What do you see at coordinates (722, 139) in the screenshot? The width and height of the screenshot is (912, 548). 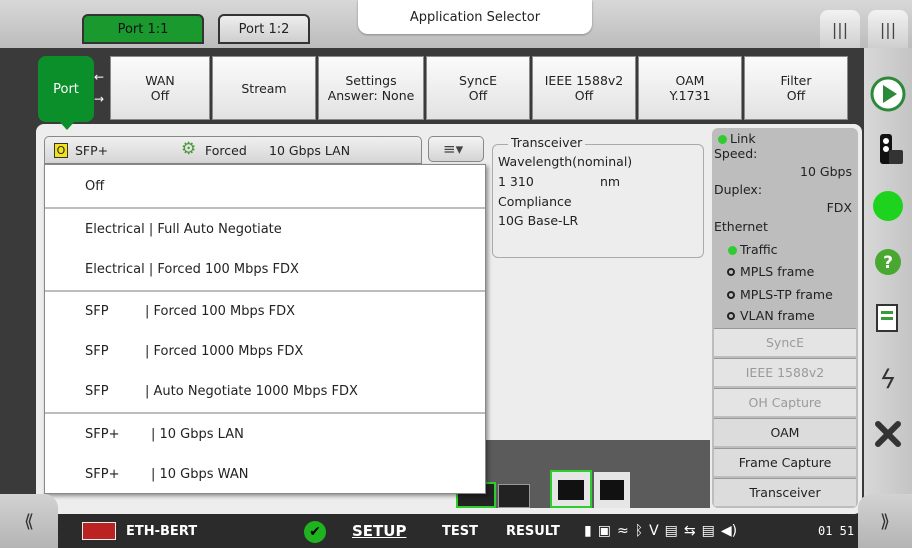 I see `link-led-icon` at bounding box center [722, 139].